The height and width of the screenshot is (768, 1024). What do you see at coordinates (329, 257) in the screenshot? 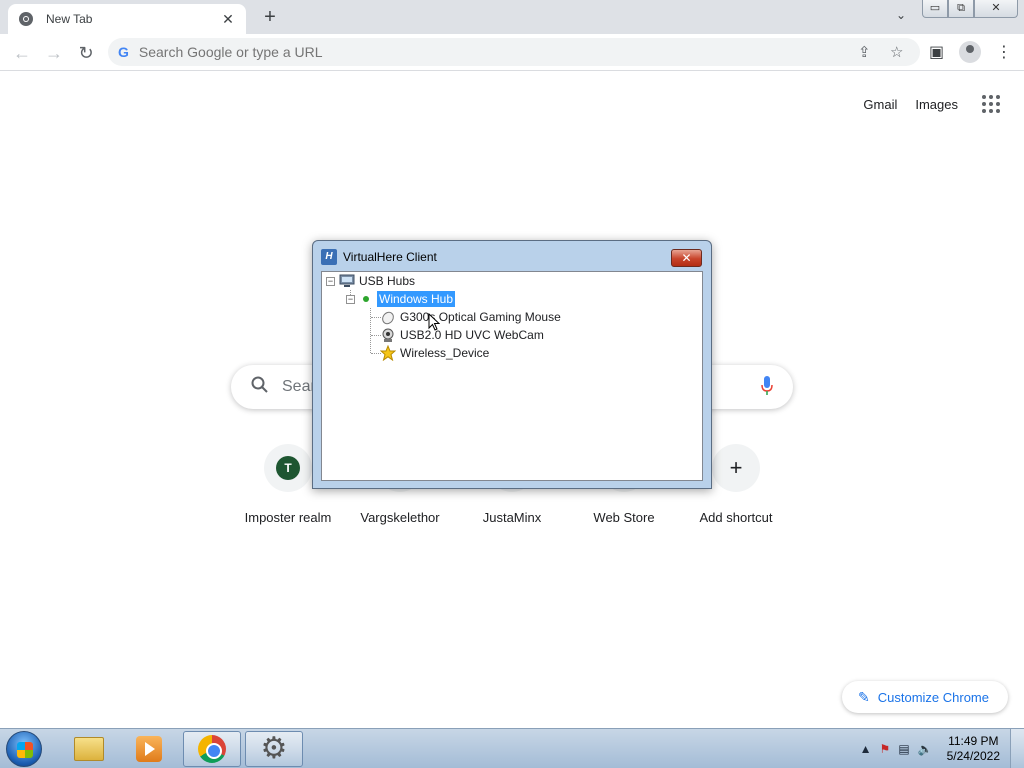
I see `virtualhere-app-icon: H` at bounding box center [329, 257].